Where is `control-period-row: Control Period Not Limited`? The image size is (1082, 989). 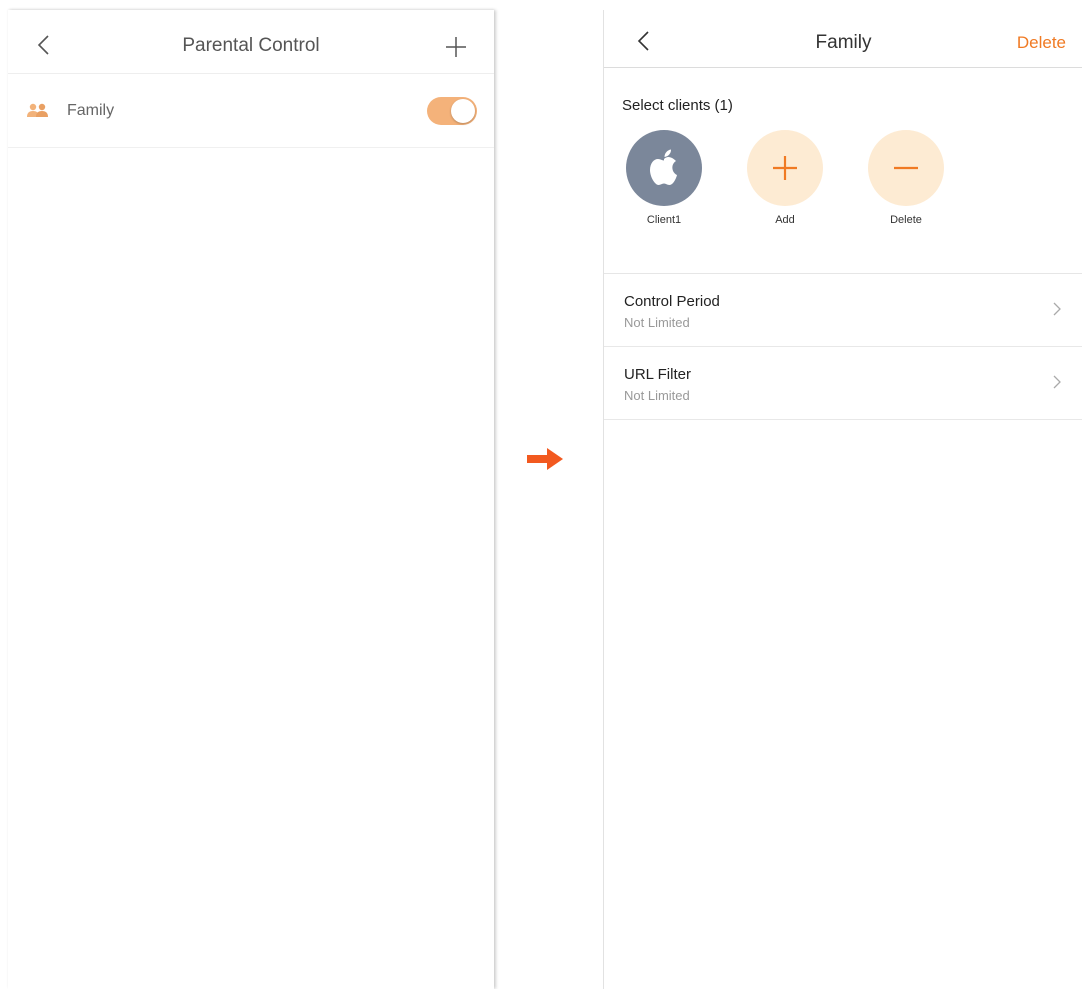
control-period-row: Control Period Not Limited is located at coordinates (843, 310).